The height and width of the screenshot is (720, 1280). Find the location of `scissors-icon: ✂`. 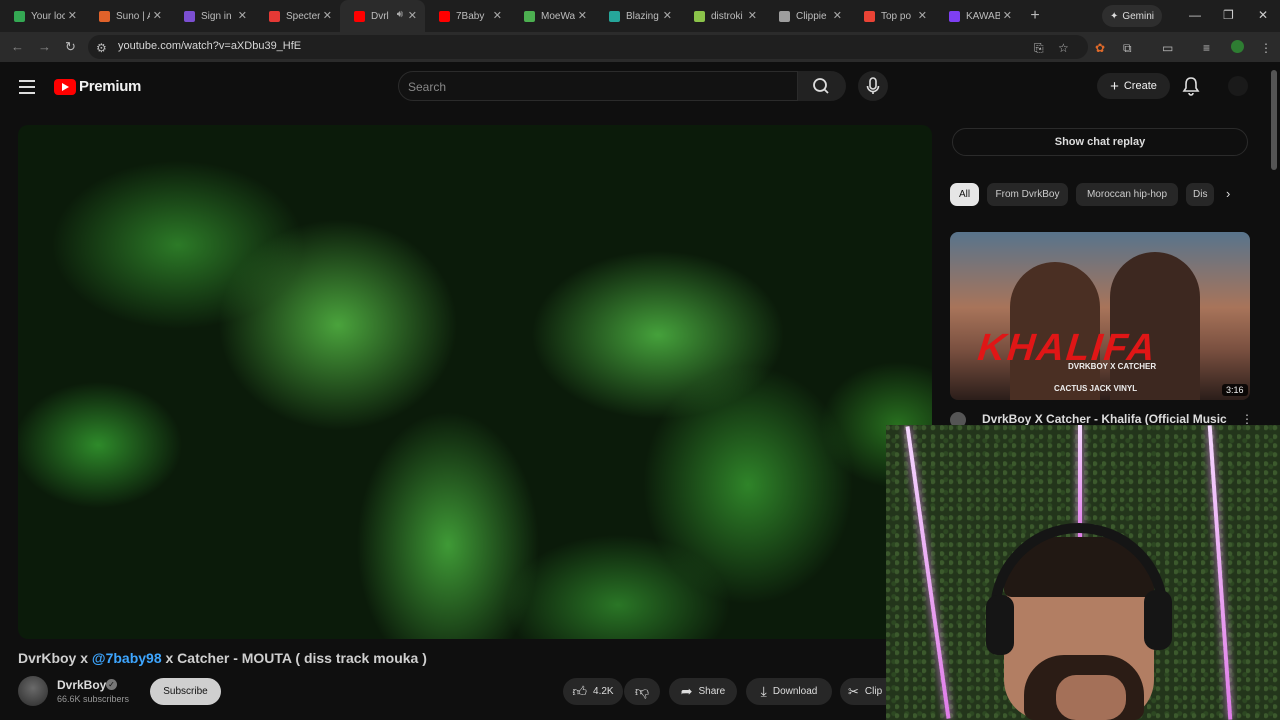

scissors-icon: ✂ is located at coordinates (853, 691).